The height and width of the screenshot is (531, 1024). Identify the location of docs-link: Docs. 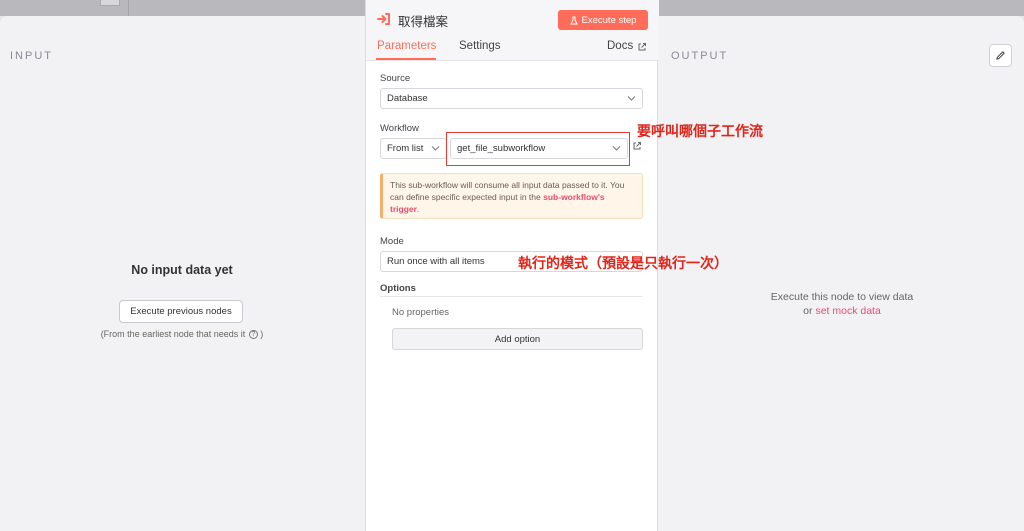
(620, 46).